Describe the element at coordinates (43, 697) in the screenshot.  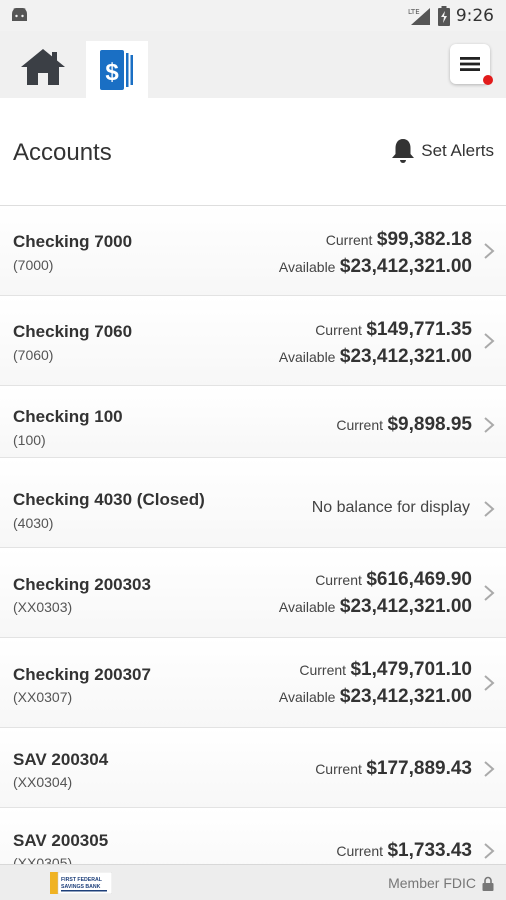
I see `account-number: (XX0307)` at that location.